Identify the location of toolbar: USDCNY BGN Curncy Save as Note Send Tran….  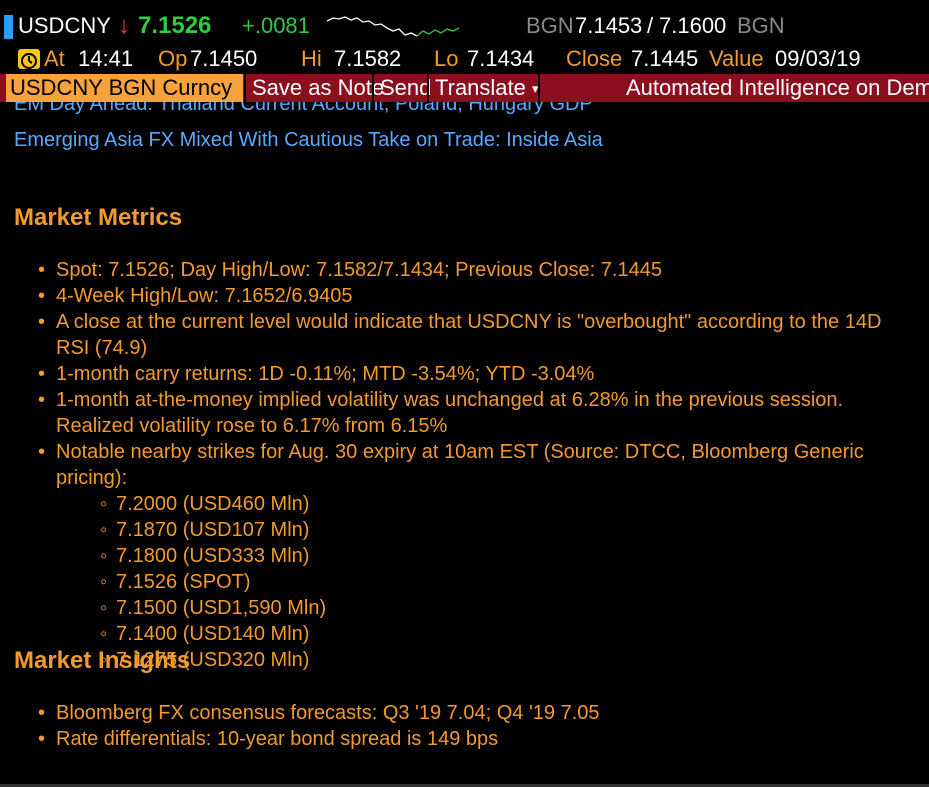
(464, 88).